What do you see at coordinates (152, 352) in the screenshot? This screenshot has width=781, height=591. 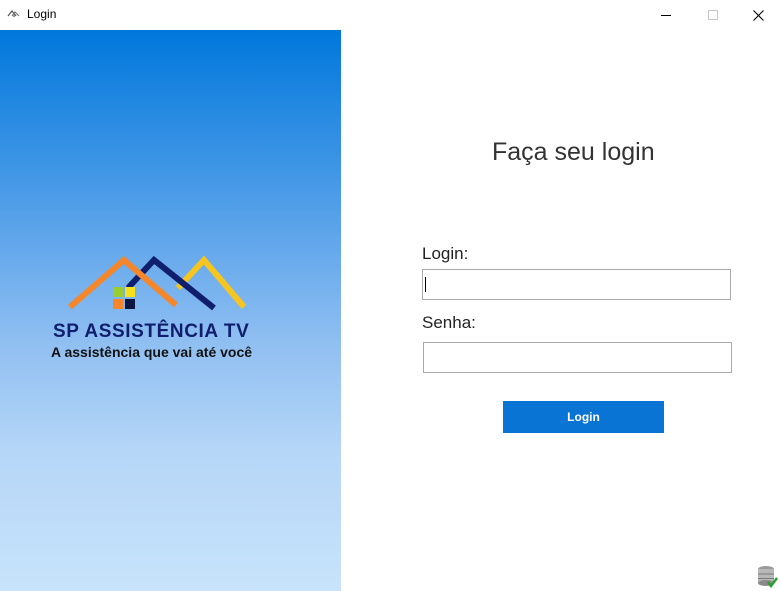 I see `brand-tagline: A assistência que vai até você` at bounding box center [152, 352].